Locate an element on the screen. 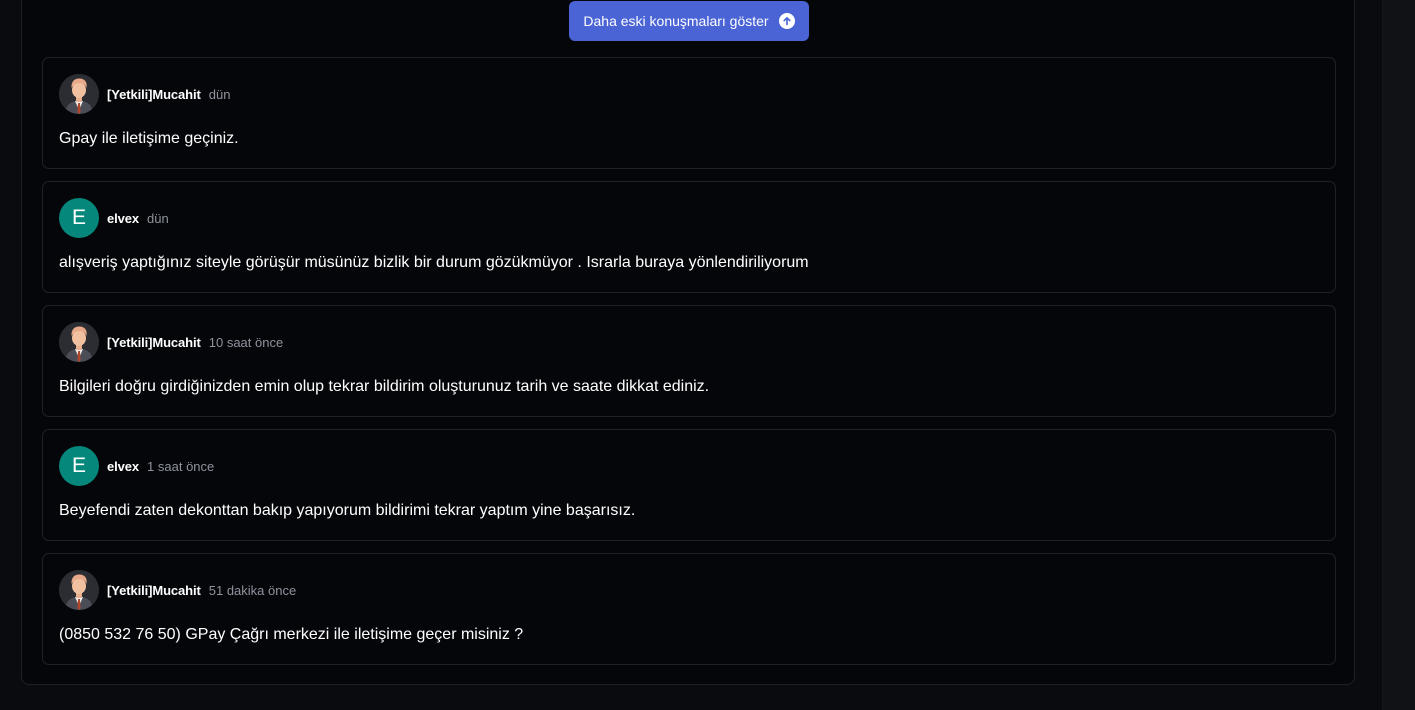 The image size is (1415, 710). message-header: E elvex 1 saat önce is located at coordinates (136, 466).